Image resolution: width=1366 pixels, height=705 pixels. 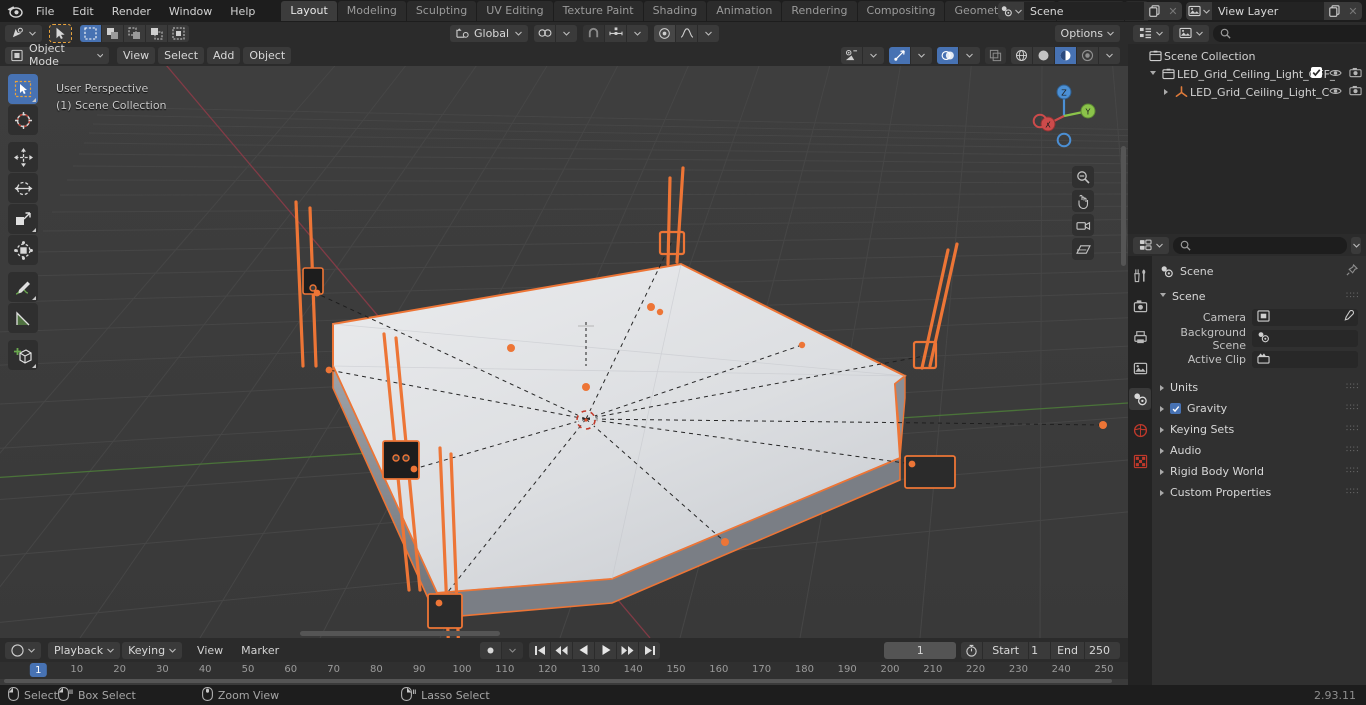 I want to click on scene-selector: Scene ✕, so click(x=1090, y=11).